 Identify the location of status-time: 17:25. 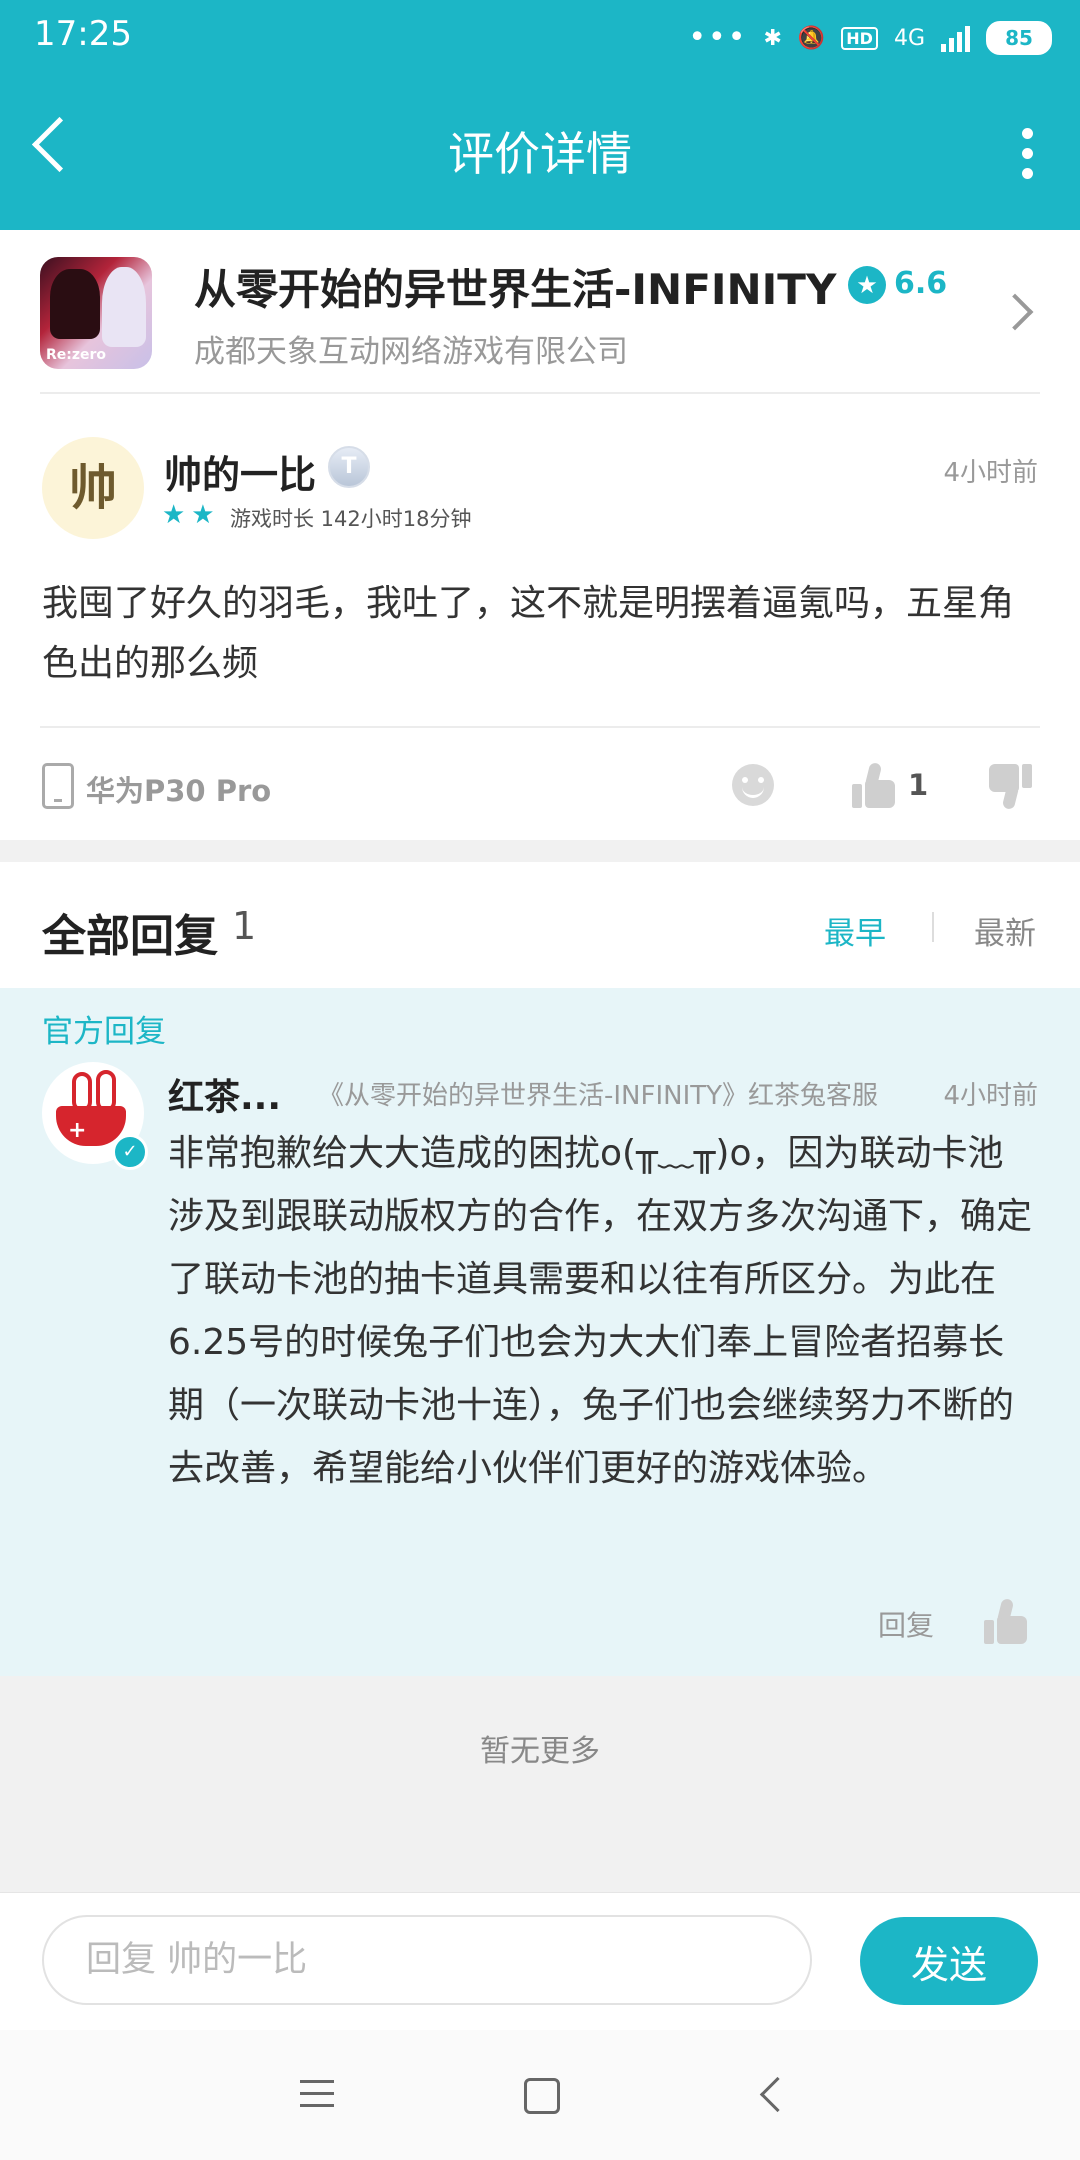
(83, 34).